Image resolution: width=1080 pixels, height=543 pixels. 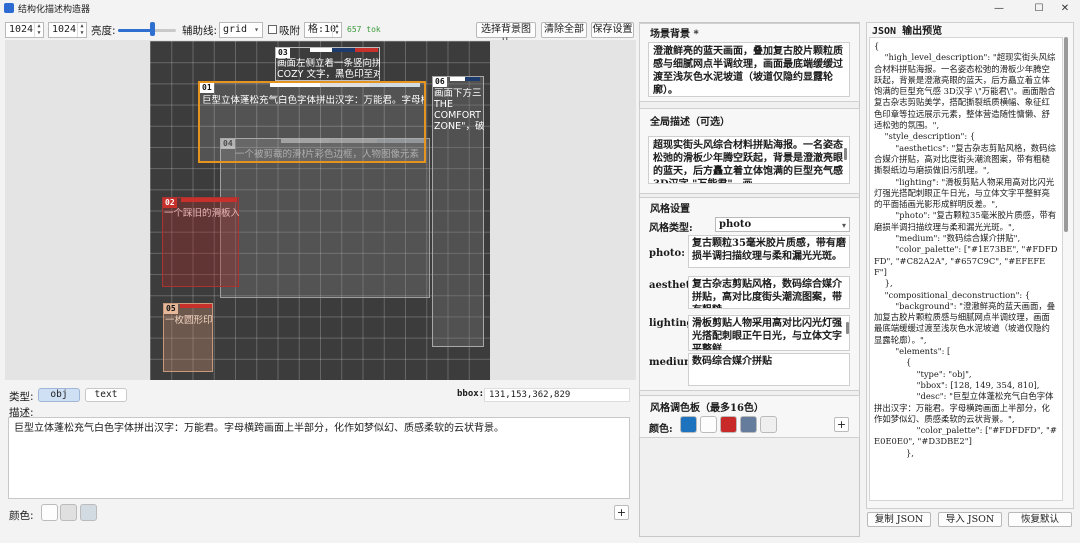 What do you see at coordinates (707, 408) in the screenshot?
I see `style-palette-title: 风格调色板（最多16色）` at bounding box center [707, 408].